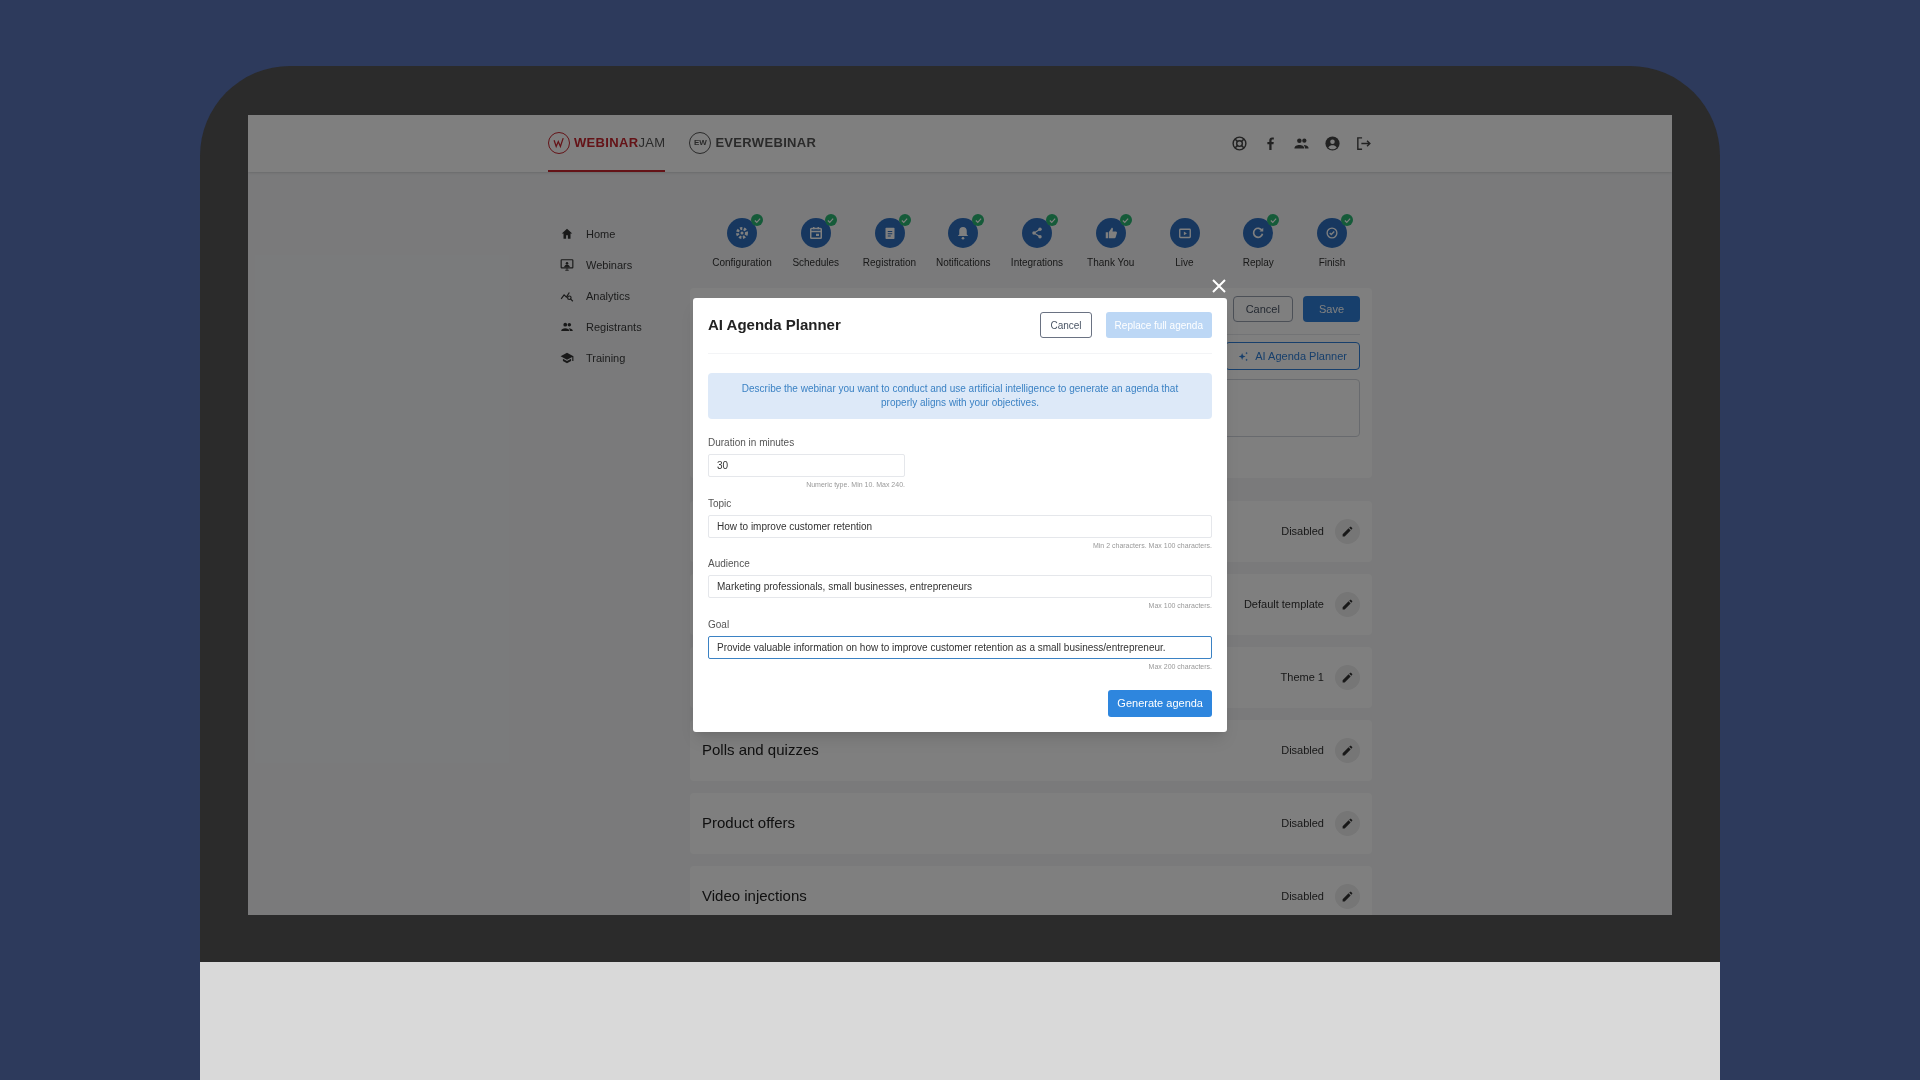 Image resolution: width=1920 pixels, height=1080 pixels. What do you see at coordinates (960, 647) in the screenshot?
I see `input-field: Provide valuable information on how to improve customer retention as a small business/entrepreneur.` at bounding box center [960, 647].